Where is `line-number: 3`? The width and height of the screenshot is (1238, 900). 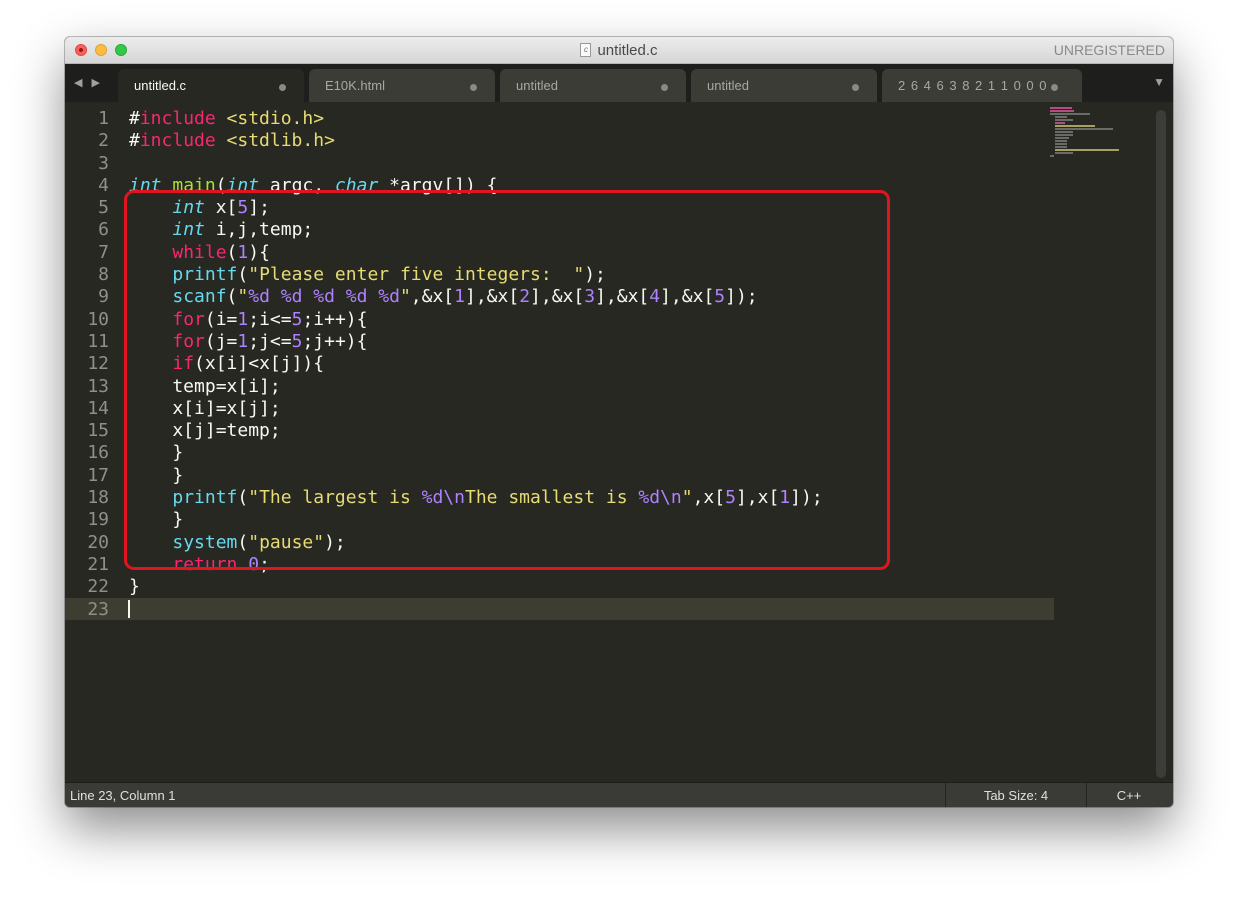 line-number: 3 is located at coordinates (103, 163).